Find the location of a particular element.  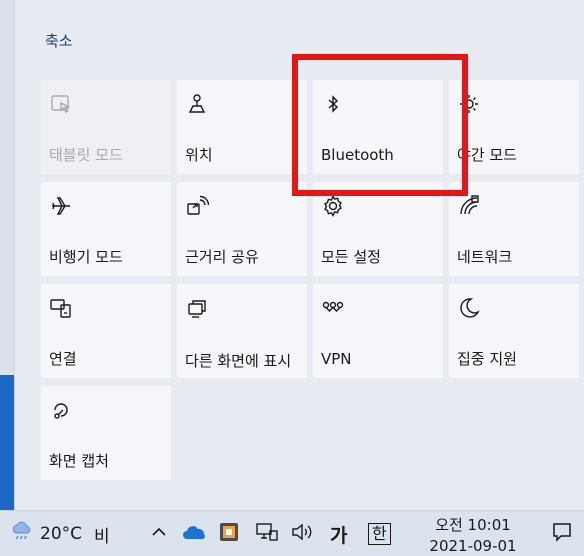

tray-app is located at coordinates (229, 533).